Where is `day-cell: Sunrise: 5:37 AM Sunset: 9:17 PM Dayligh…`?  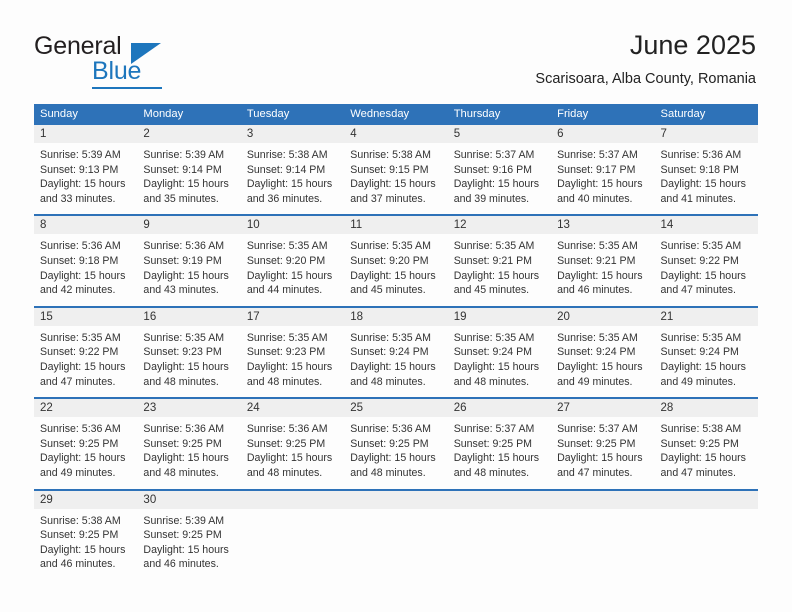 day-cell: Sunrise: 5:37 AM Sunset: 9:17 PM Dayligh… is located at coordinates (602, 178).